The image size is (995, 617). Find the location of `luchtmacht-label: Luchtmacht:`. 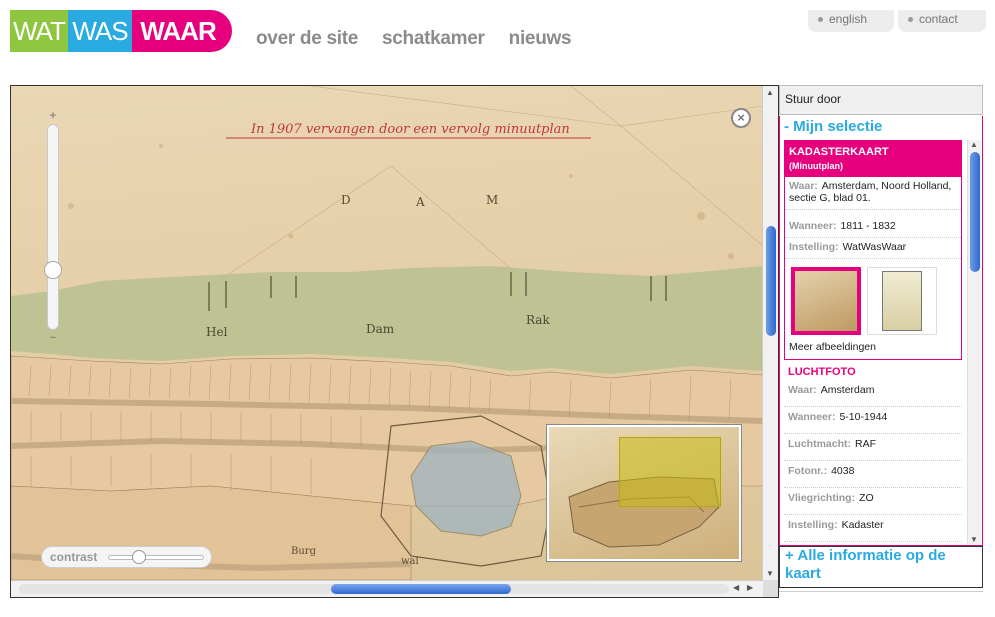

luchtmacht-label: Luchtmacht: is located at coordinates (819, 444).